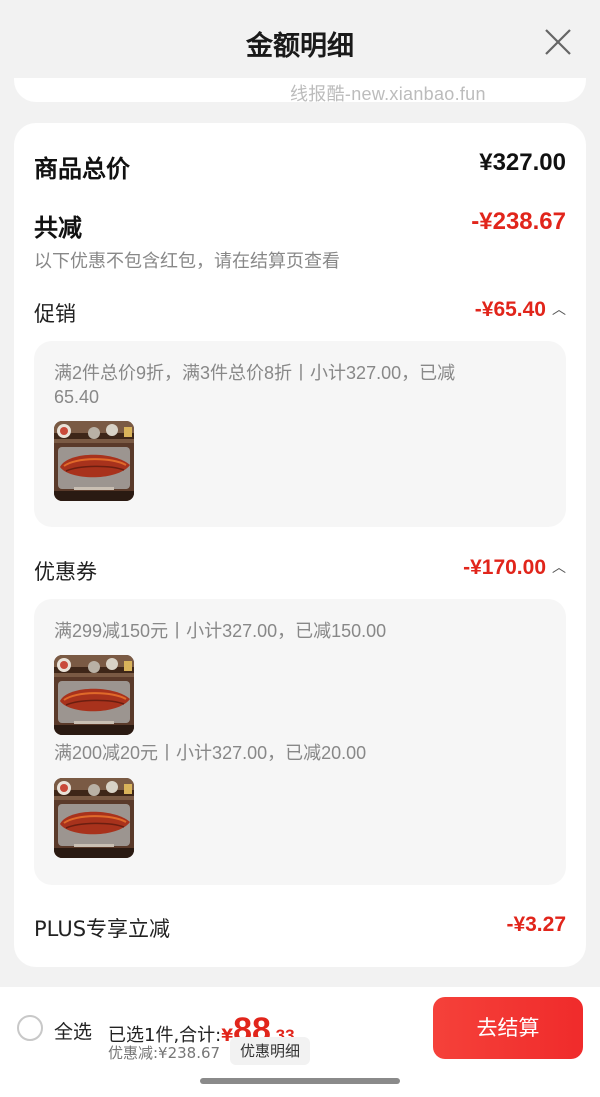  What do you see at coordinates (536, 924) in the screenshot?
I see `plus-value: -¥3.27` at bounding box center [536, 924].